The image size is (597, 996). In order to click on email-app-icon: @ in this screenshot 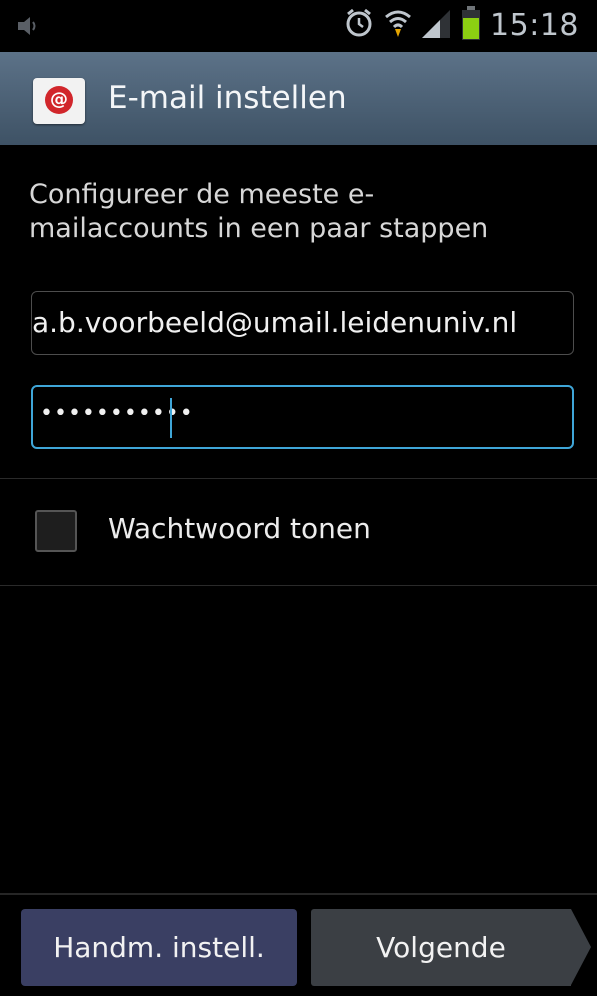, I will do `click(59, 101)`.